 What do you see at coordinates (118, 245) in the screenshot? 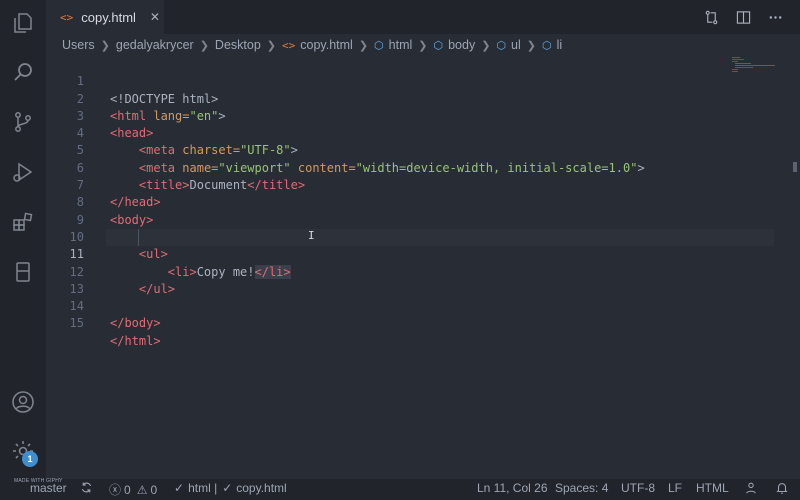
I see `code-line: 10 <ul>` at bounding box center [118, 245].